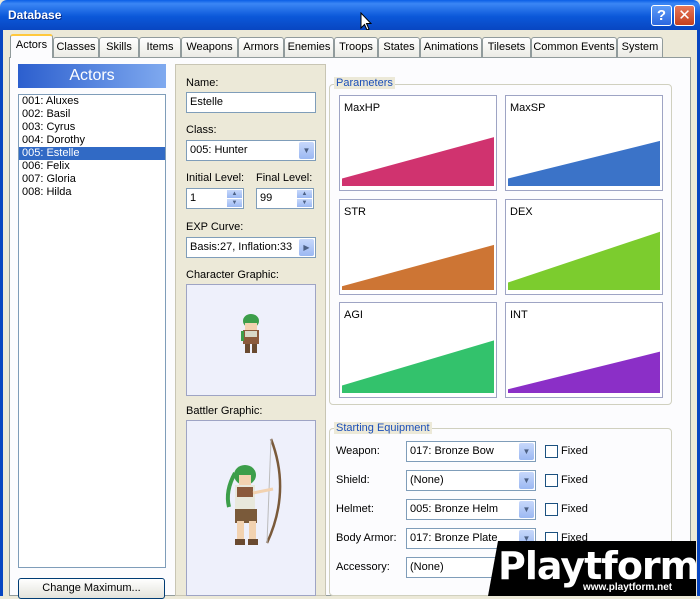 This screenshot has height=599, width=700. I want to click on tab-system: System, so click(640, 47).